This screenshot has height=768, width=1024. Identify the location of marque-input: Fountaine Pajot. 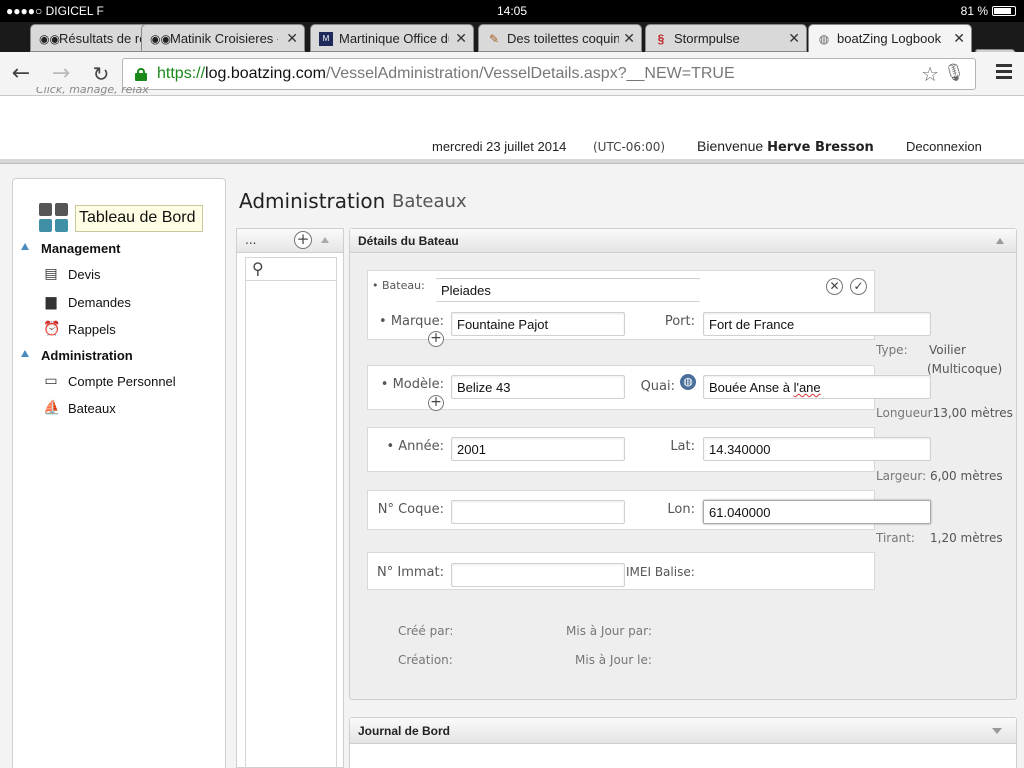
(538, 324).